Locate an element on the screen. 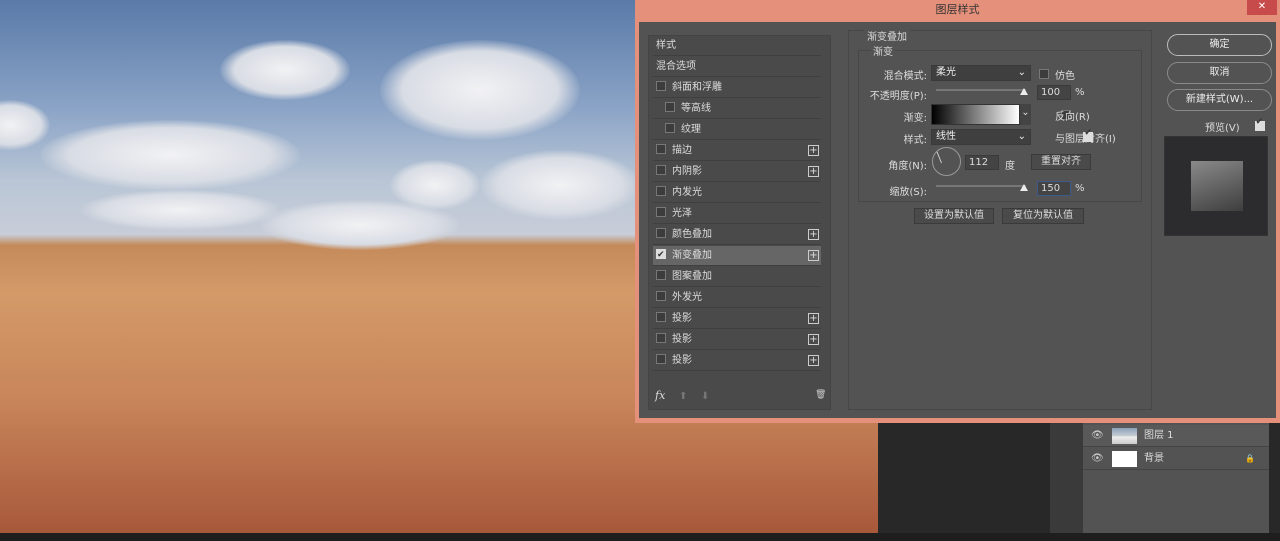 This screenshot has width=1280, height=541. style-item: 颜色叠加 + is located at coordinates (737, 235).